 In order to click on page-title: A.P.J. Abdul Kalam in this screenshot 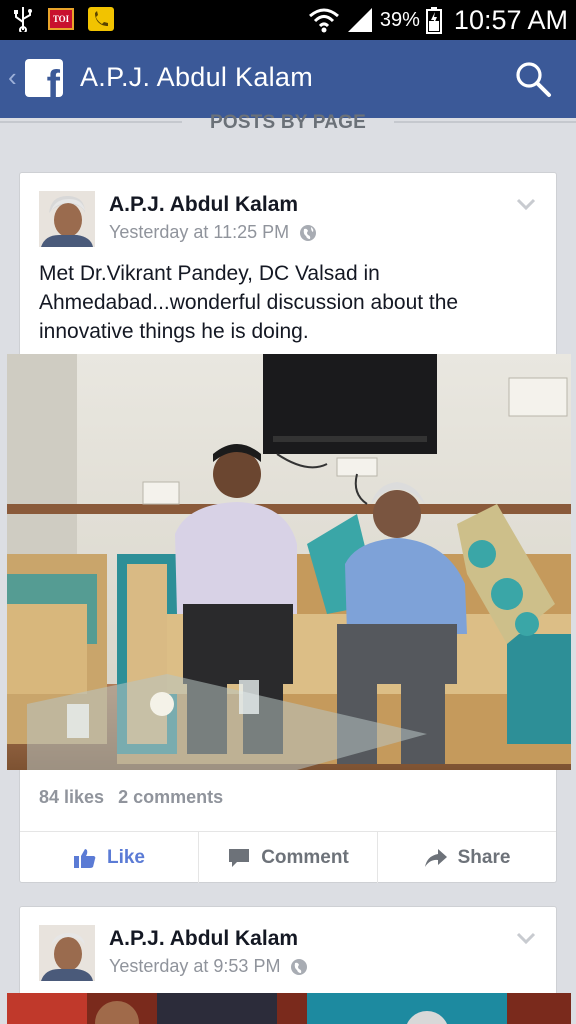, I will do `click(197, 77)`.